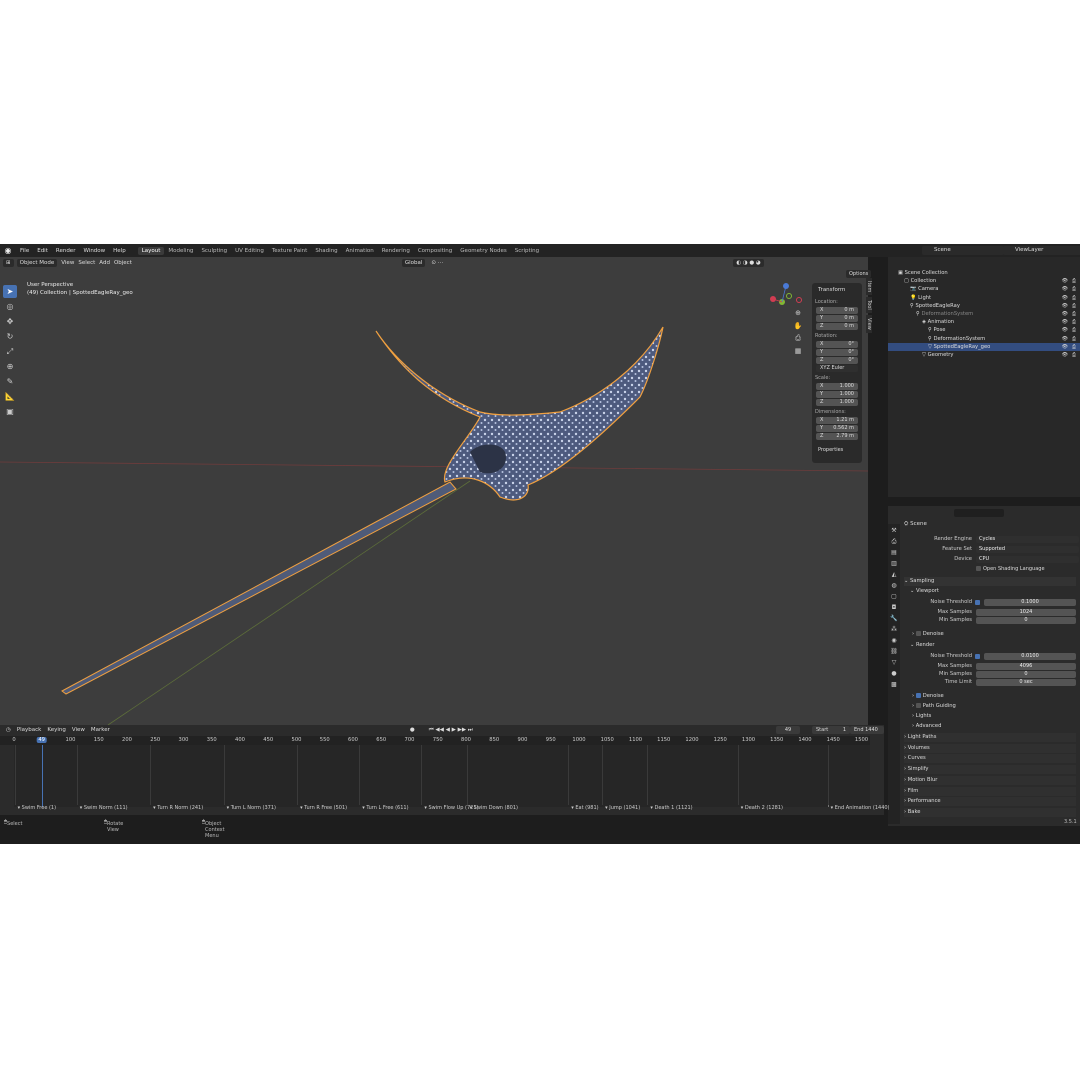 Image resolution: width=1080 pixels, height=1080 pixels. Describe the element at coordinates (10, 321) in the screenshot. I see `move-tool-icon: ✥` at that location.